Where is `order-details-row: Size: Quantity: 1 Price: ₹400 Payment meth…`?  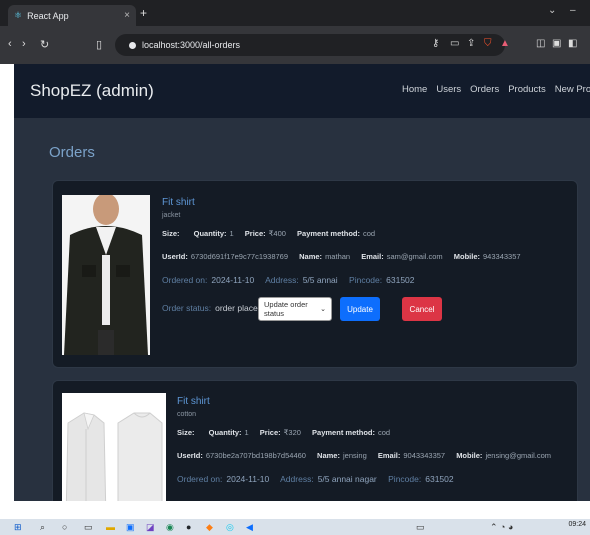 order-details-row: Size: Quantity: 1 Price: ₹400 Payment meth… is located at coordinates (269, 233).